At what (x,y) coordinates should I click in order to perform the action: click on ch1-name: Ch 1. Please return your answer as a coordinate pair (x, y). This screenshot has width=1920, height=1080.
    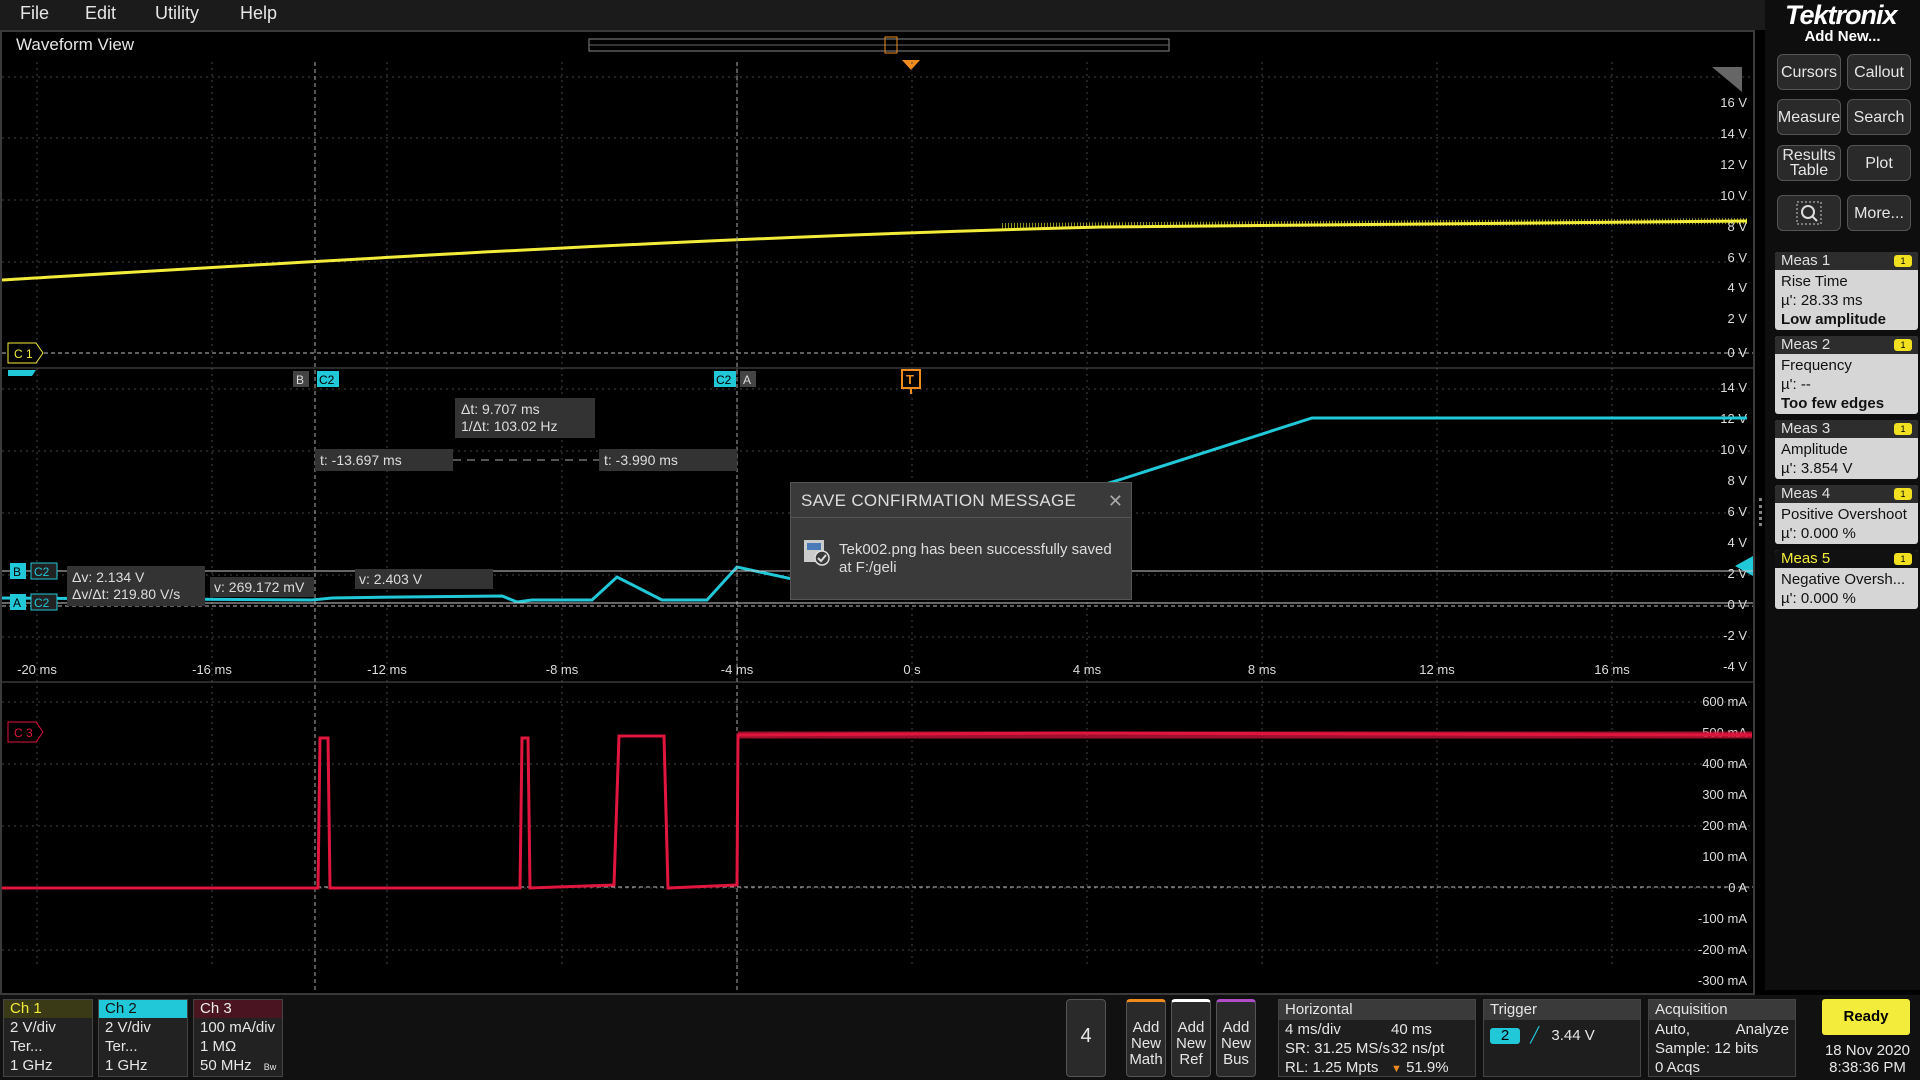
    Looking at the image, I should click on (48, 1009).